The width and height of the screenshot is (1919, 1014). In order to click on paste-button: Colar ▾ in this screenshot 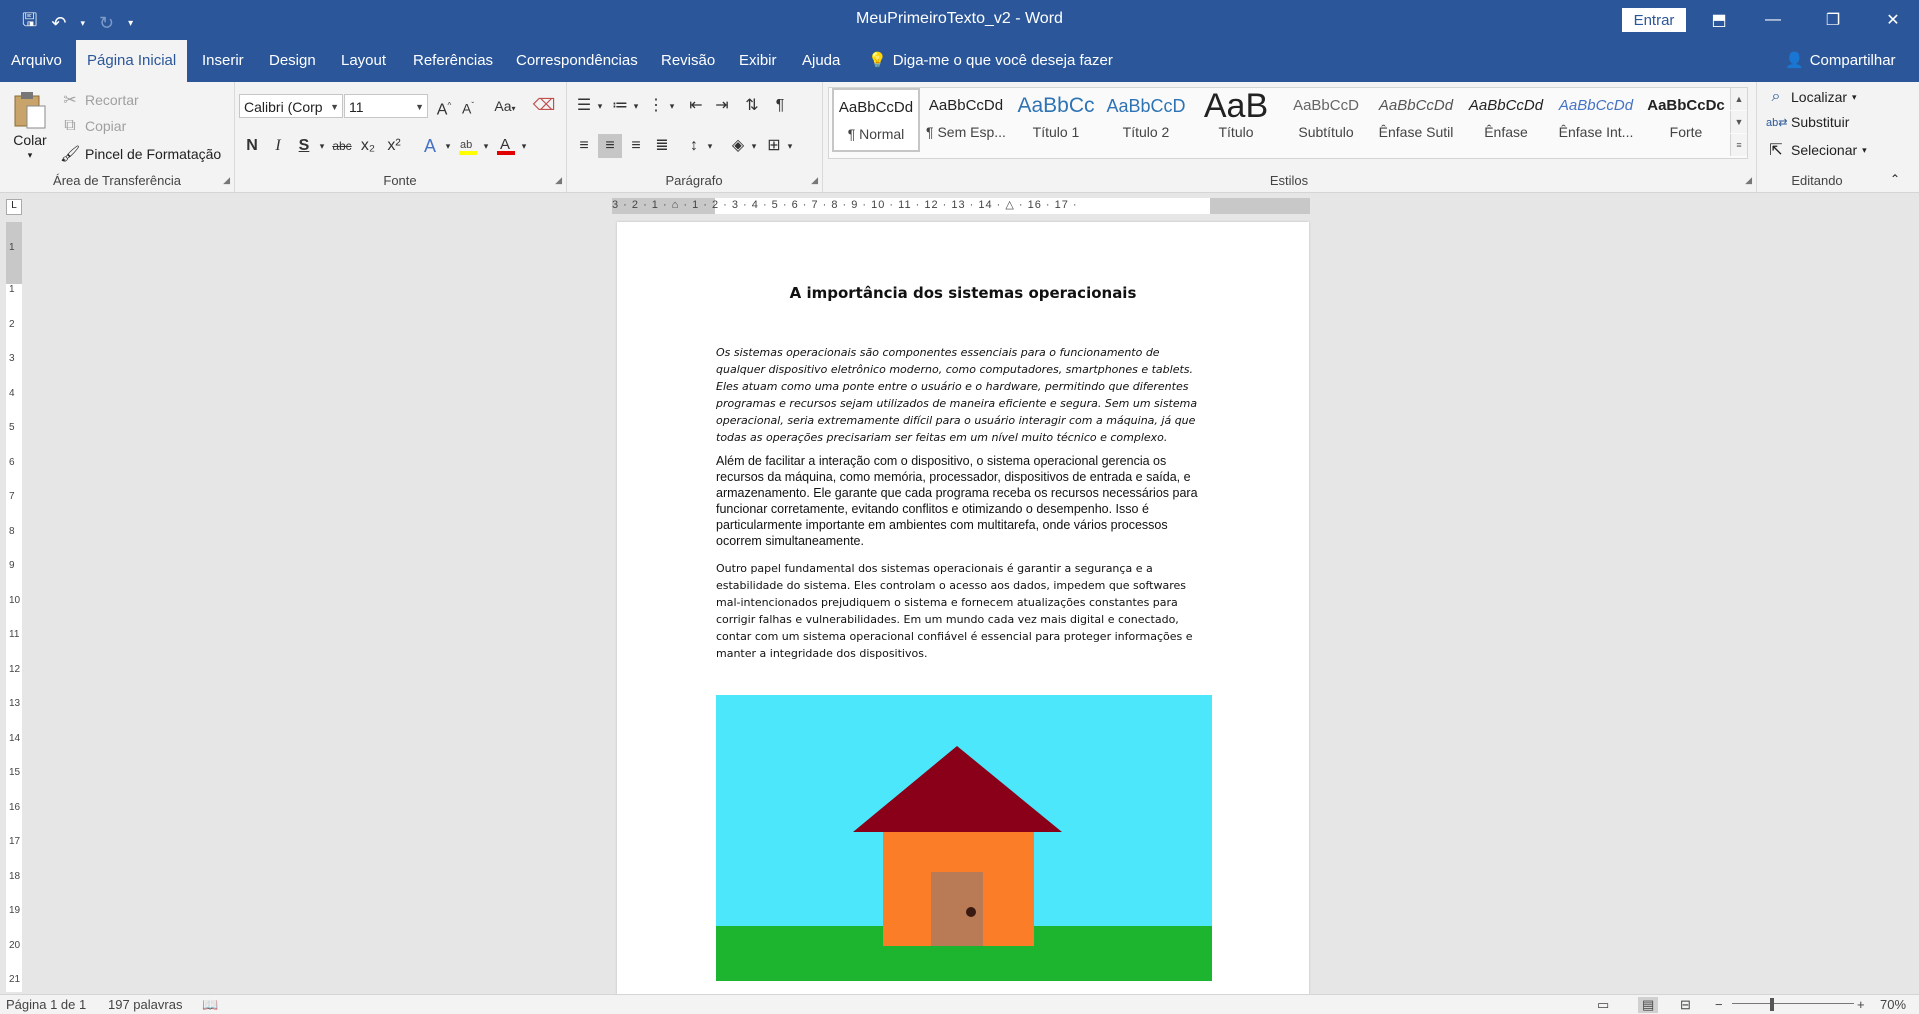, I will do `click(30, 125)`.